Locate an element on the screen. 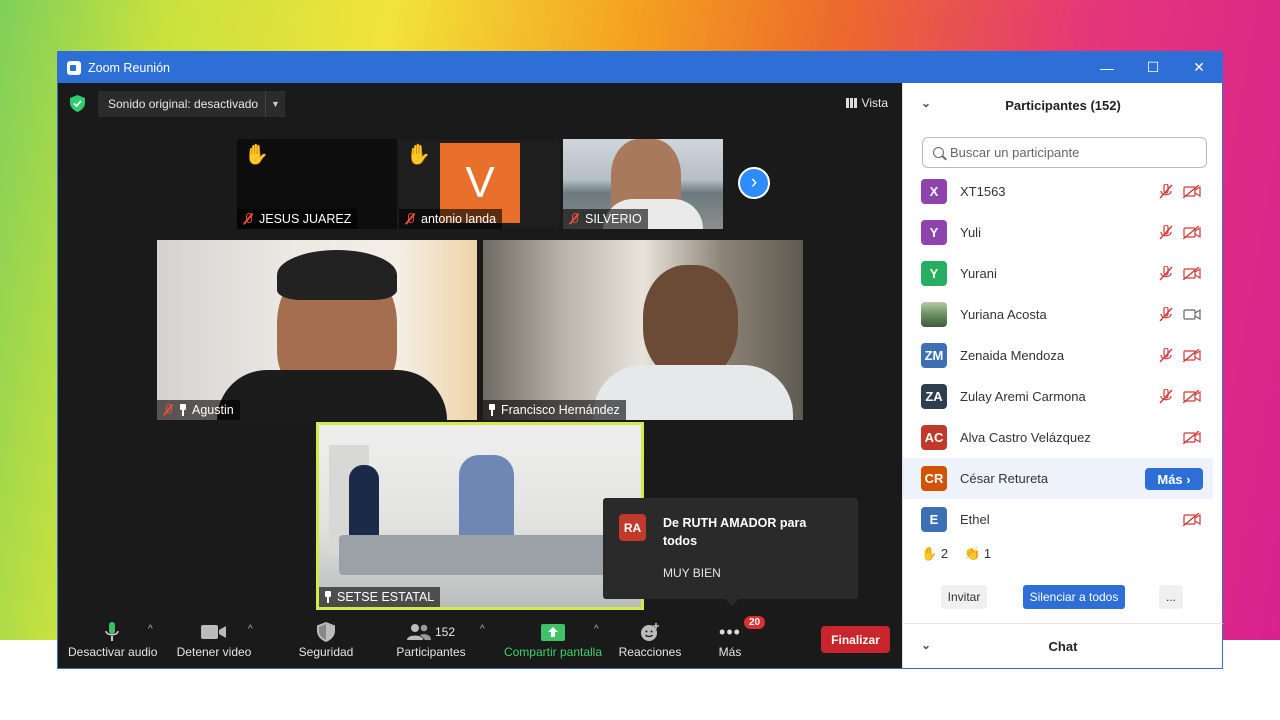 The height and width of the screenshot is (720, 1280). title-bar: Zoom Reunión — ☐ ✕ is located at coordinates (640, 67).